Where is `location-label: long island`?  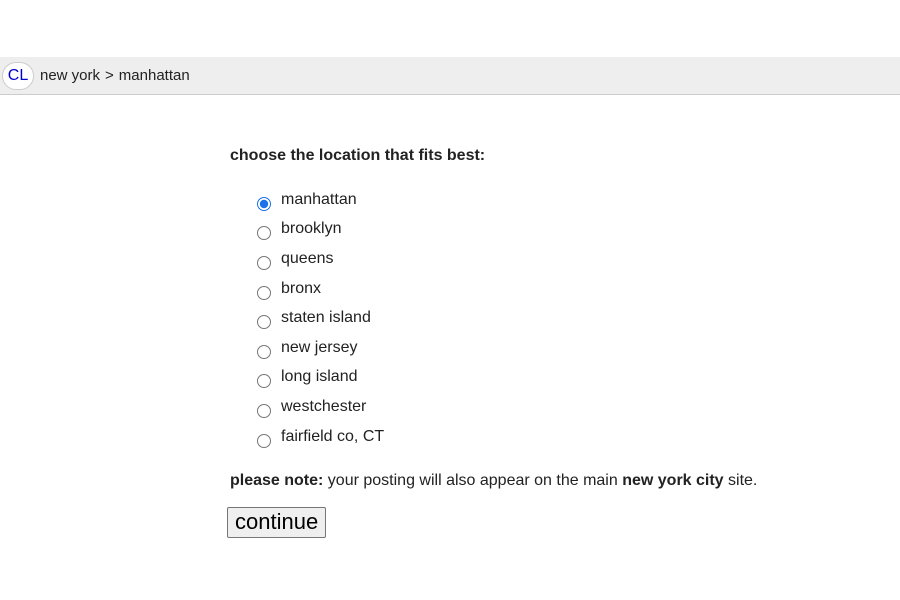 location-label: long island is located at coordinates (319, 377).